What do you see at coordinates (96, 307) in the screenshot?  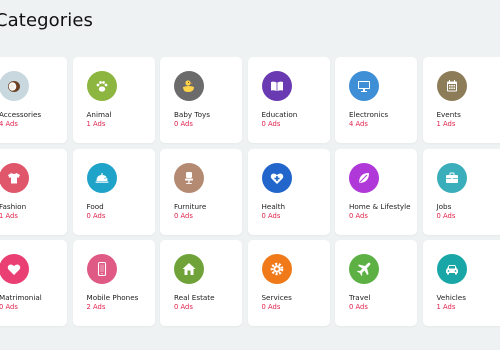 I see `category-ad-count: 2 Ads` at bounding box center [96, 307].